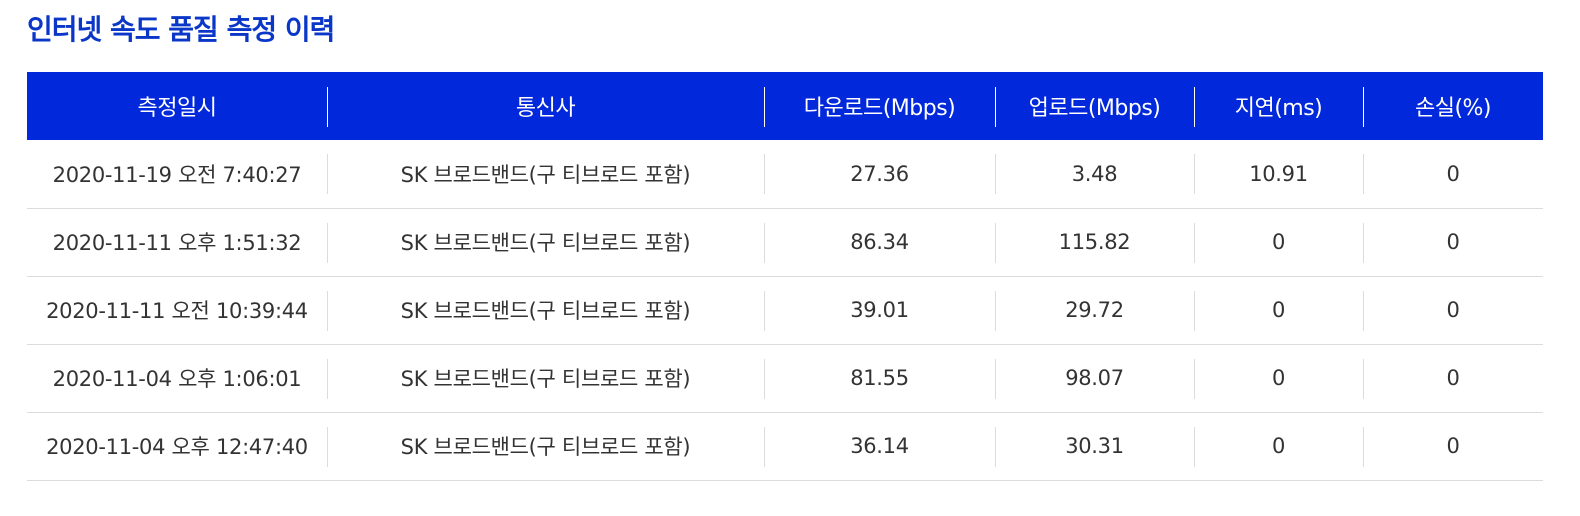  I want to click on cell-download: 27.36, so click(879, 174).